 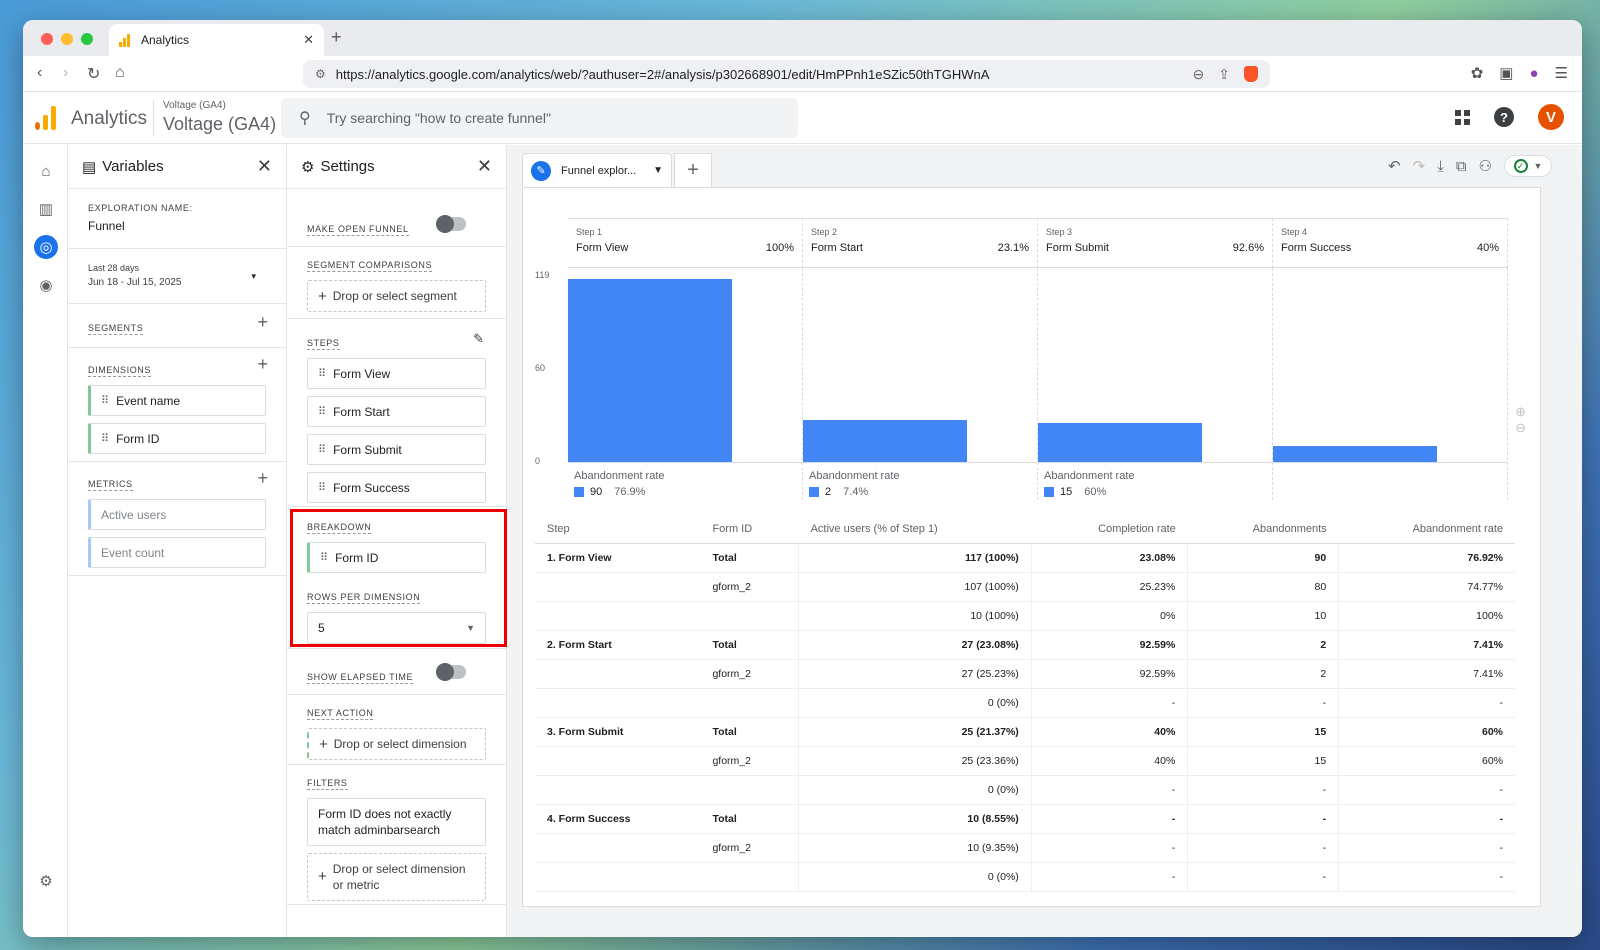 I want to click on property-account: Voltage (GA4), so click(x=194, y=105).